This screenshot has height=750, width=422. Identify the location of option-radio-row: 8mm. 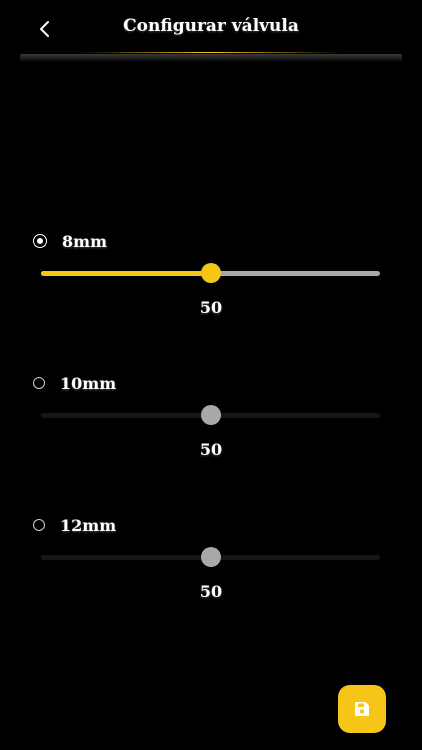
(70, 241).